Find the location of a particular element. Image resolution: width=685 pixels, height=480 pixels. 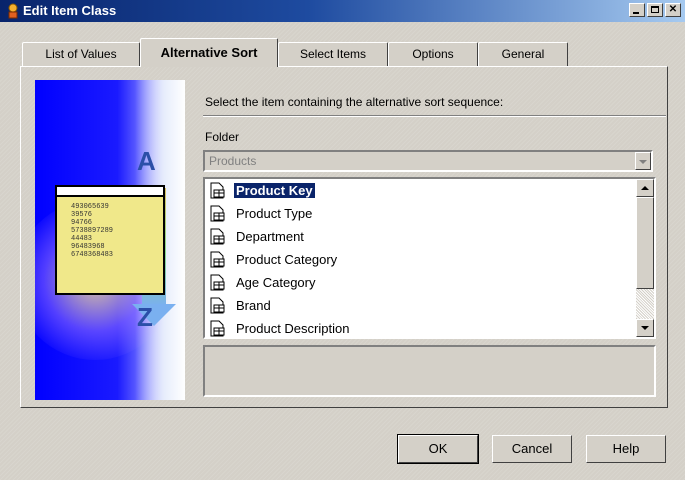

list-item: Product Key is located at coordinates (420, 190).